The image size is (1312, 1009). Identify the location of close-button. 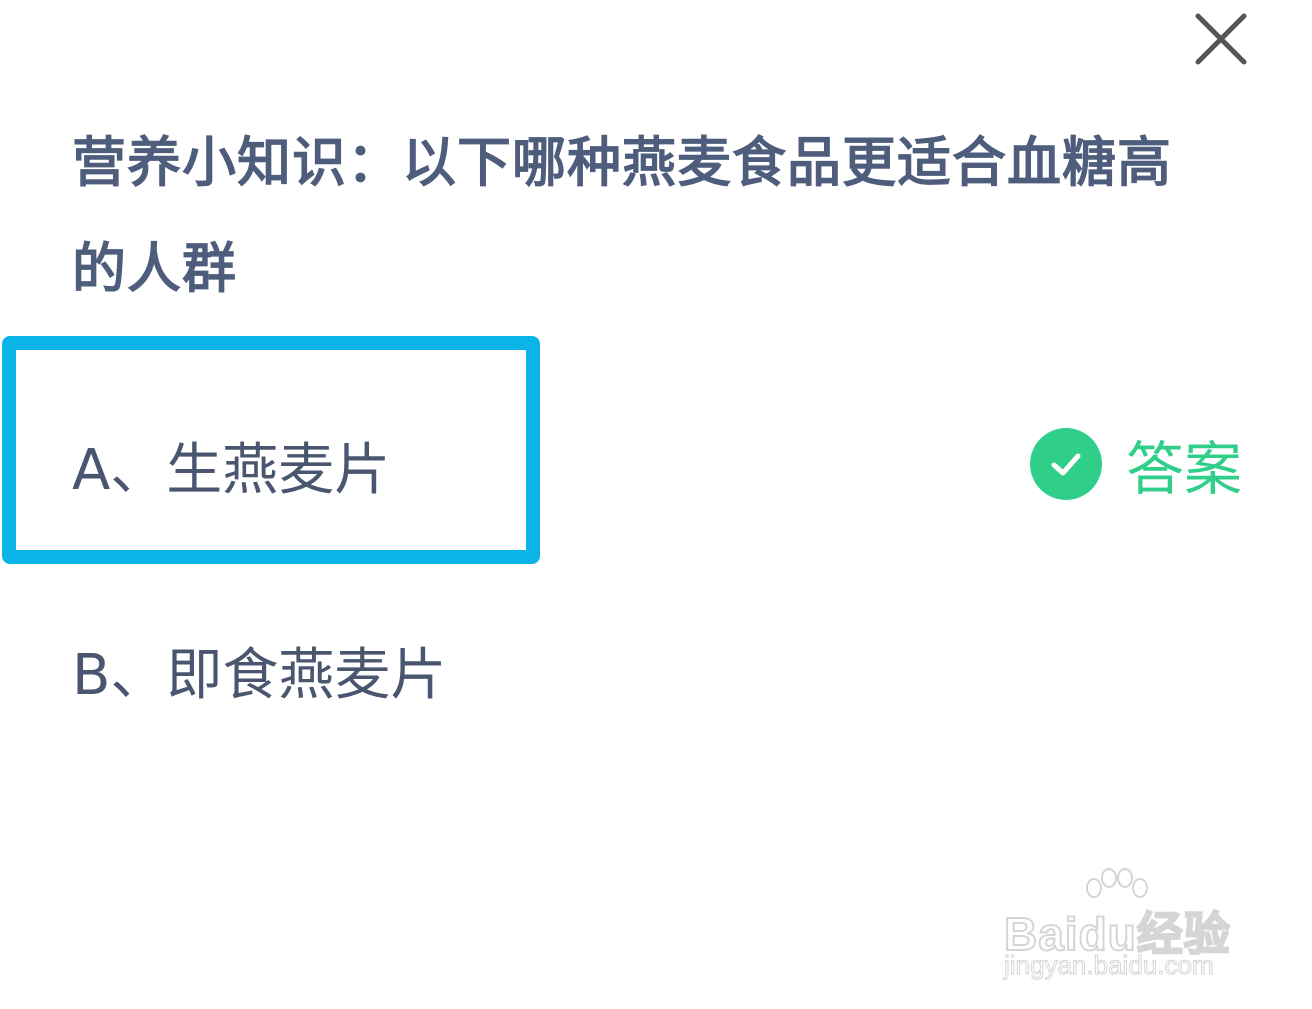
(1221, 39).